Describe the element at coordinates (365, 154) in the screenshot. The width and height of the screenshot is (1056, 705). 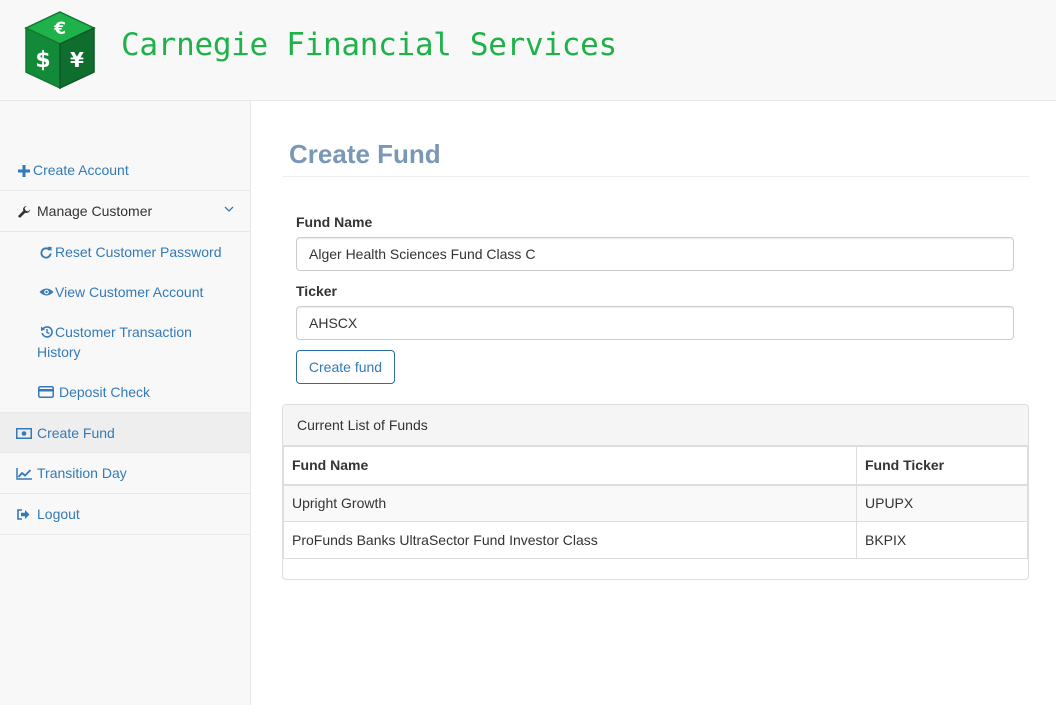
I see `page-title: Create Fund` at that location.